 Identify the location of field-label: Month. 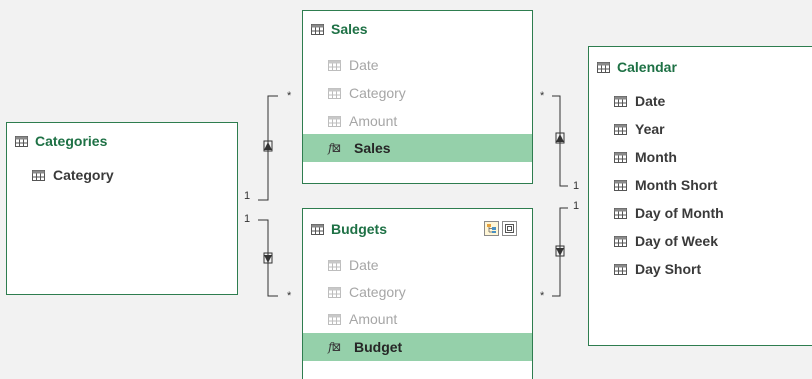
(656, 157).